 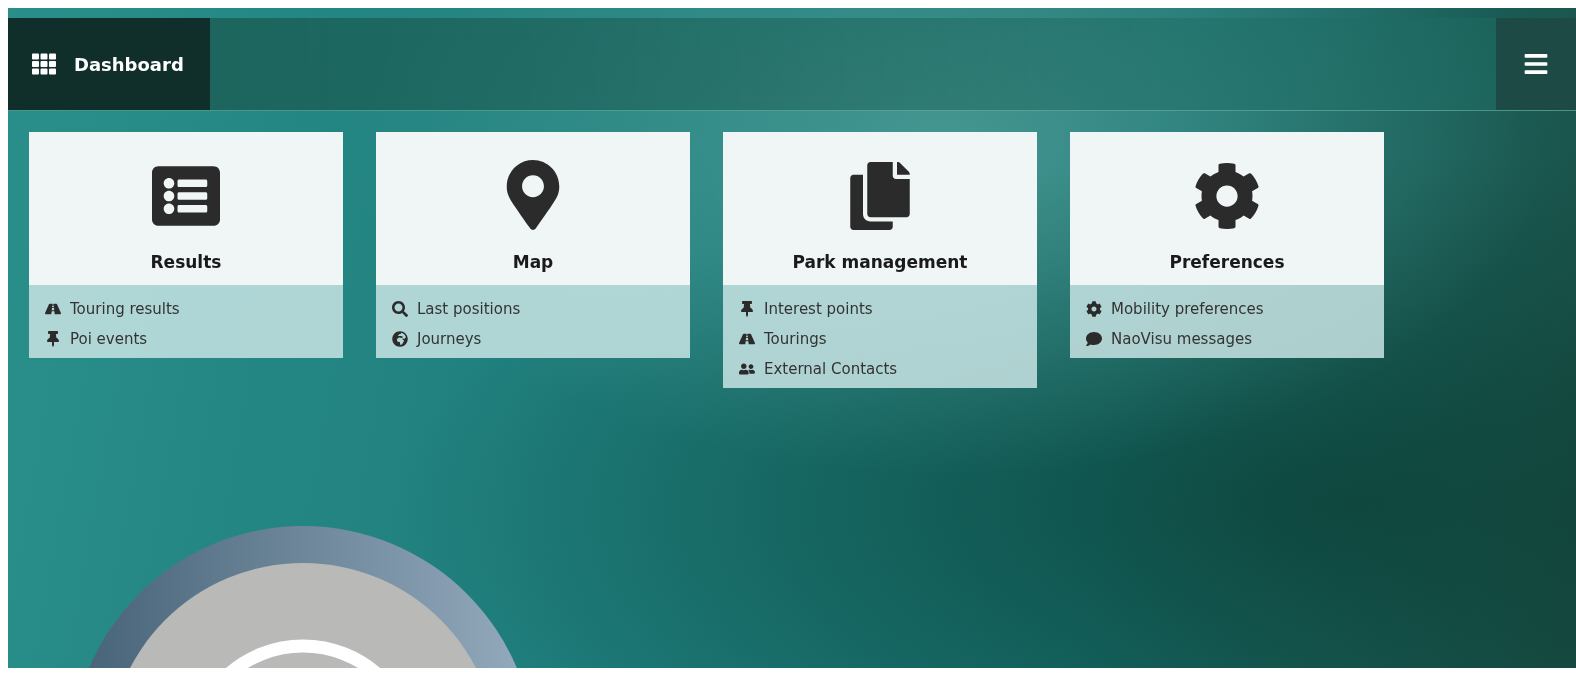 I want to click on globe-icon, so click(x=400, y=339).